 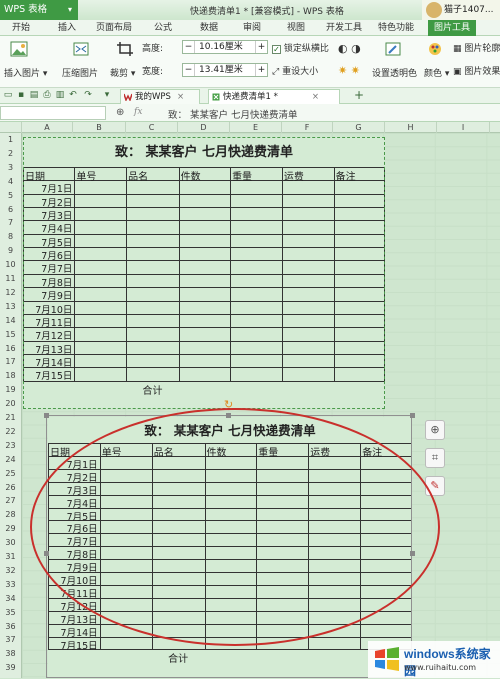 I want to click on picture-effects-button: ▣ 图片效果, so click(x=476, y=70).